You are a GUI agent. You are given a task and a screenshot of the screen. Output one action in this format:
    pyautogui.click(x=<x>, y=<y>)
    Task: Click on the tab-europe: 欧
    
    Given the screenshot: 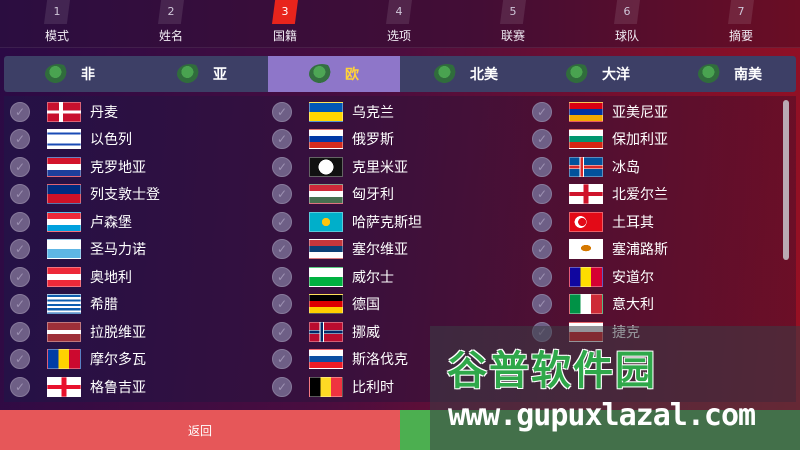 What is the action you would take?
    pyautogui.click(x=334, y=74)
    